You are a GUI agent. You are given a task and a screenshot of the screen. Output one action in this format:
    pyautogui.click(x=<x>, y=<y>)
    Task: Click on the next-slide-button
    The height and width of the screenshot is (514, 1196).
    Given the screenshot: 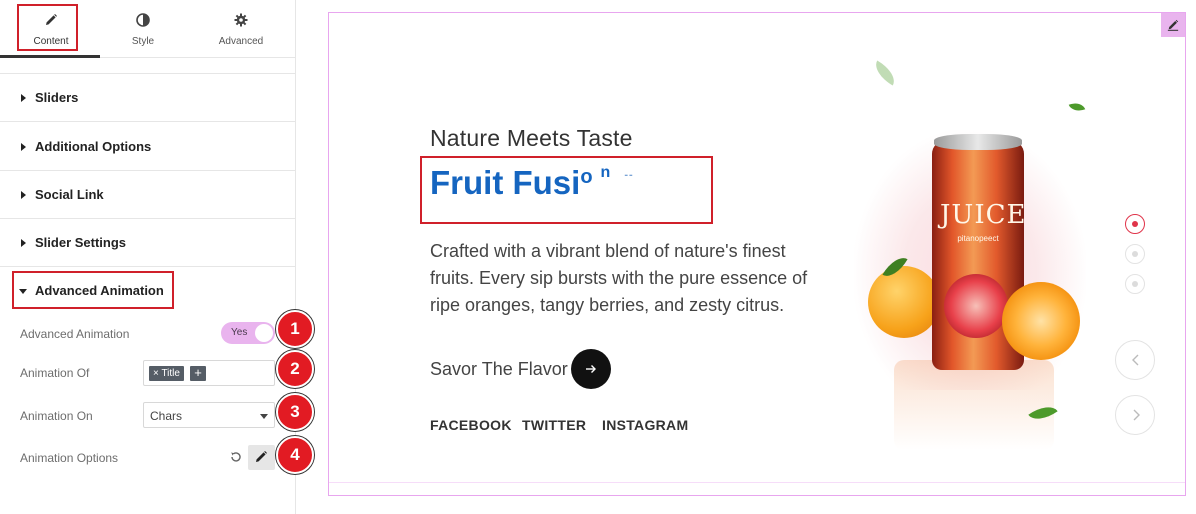 What is the action you would take?
    pyautogui.click(x=1135, y=415)
    